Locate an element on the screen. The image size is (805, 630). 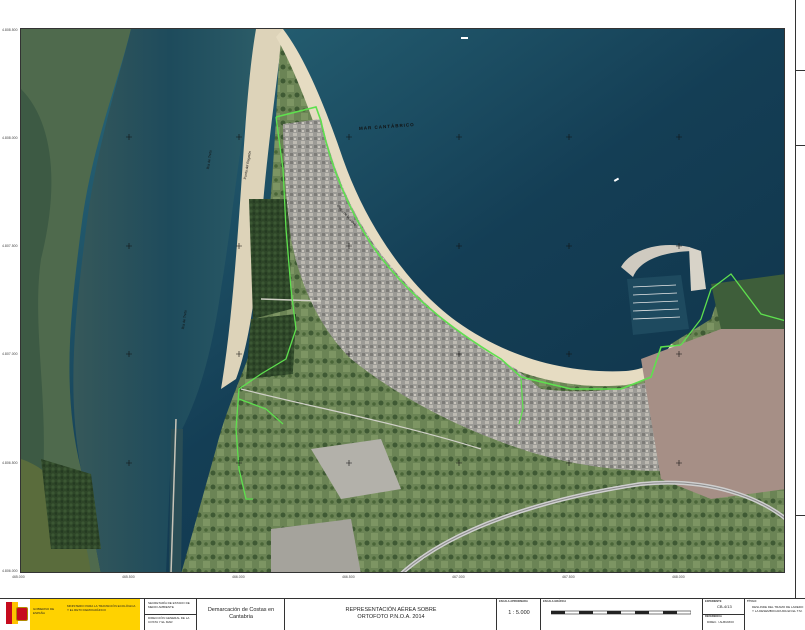
y-coord-label: 4.806.000 is located at coordinates (10, 571).